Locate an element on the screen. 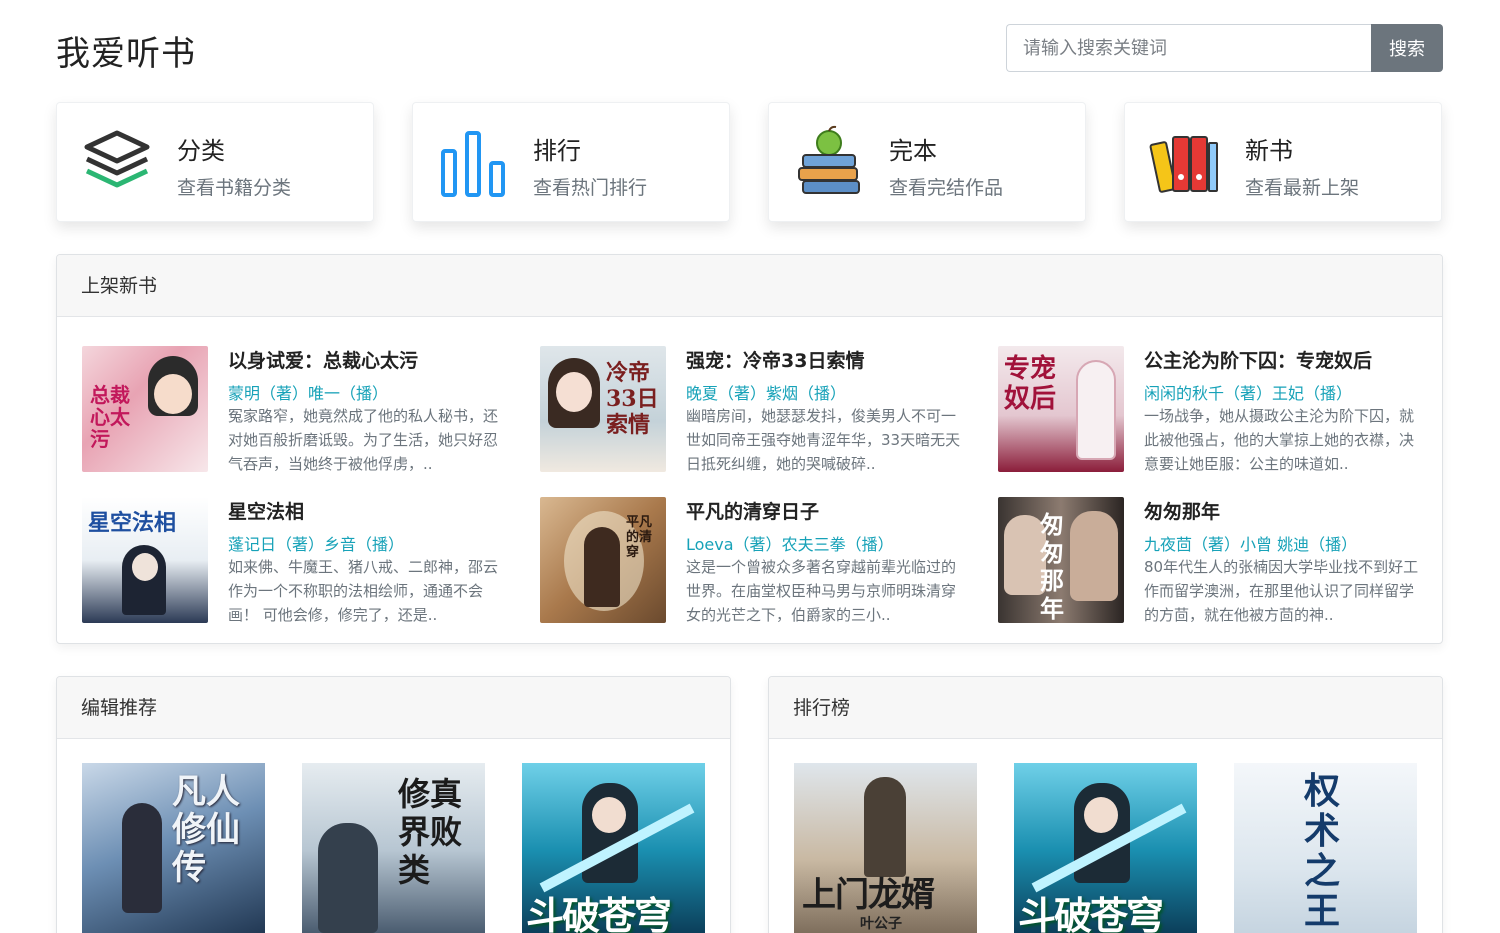 This screenshot has height=933, width=1500. nav-card-subtitle: 查看完结作品 is located at coordinates (946, 188).